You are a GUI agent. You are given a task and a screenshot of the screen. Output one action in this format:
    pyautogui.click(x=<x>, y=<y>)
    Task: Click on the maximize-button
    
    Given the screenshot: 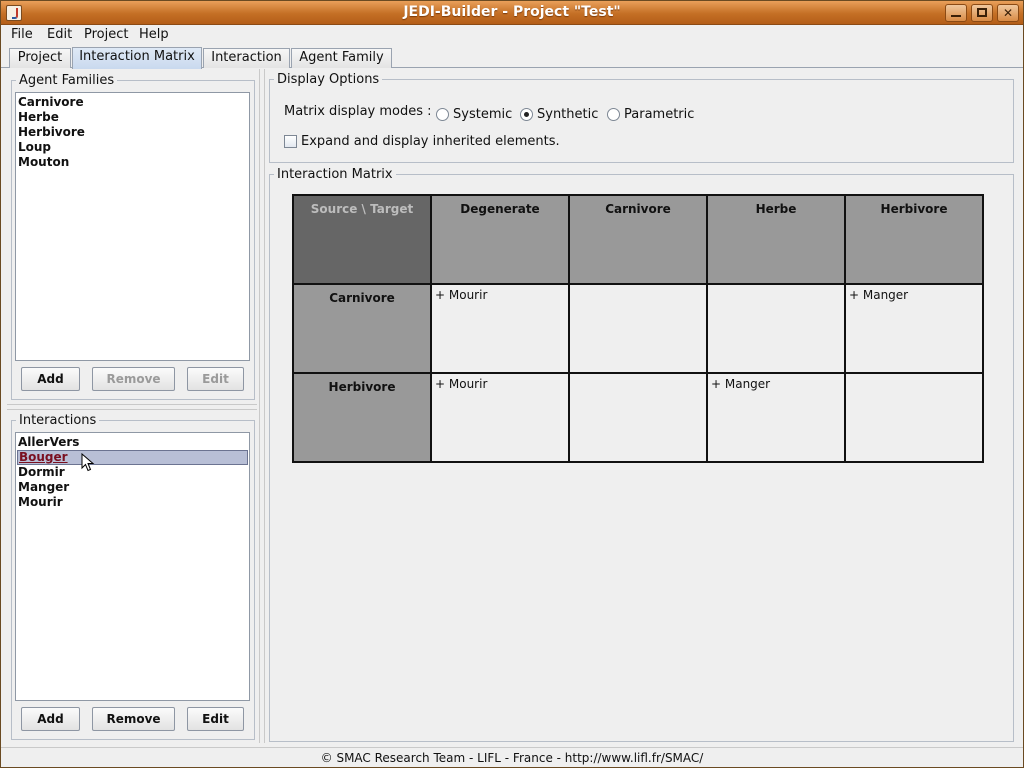 What is the action you would take?
    pyautogui.click(x=982, y=13)
    